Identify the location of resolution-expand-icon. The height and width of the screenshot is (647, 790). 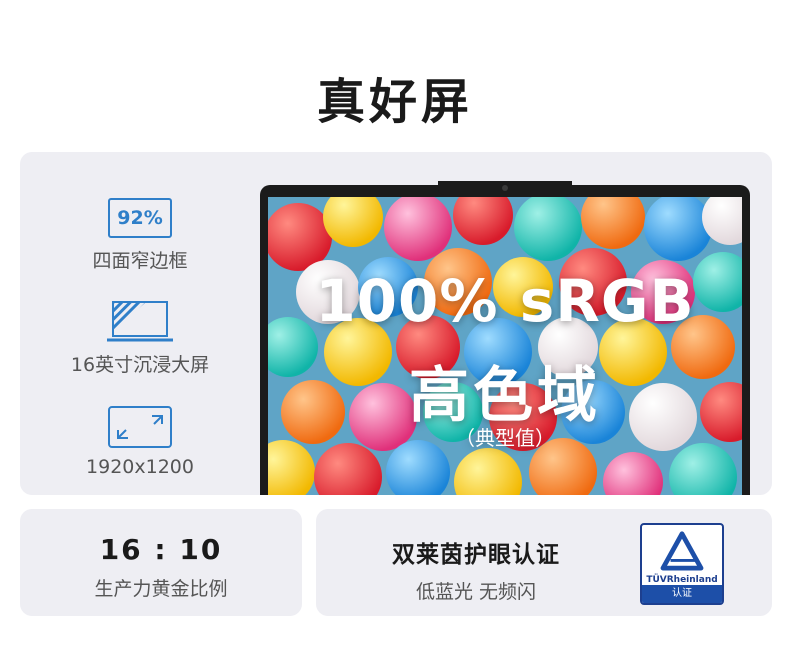
(140, 427).